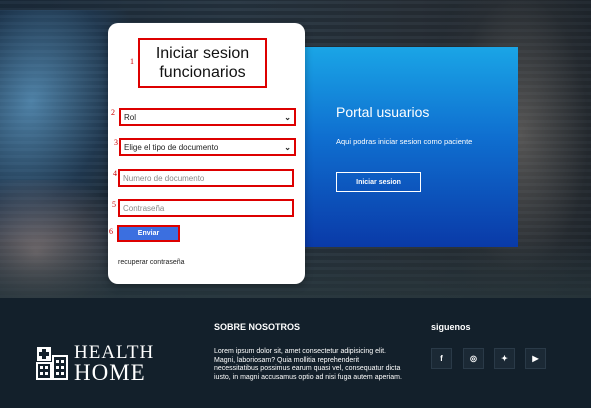  What do you see at coordinates (110, 372) in the screenshot?
I see `brand-logo-line2: HOME` at bounding box center [110, 372].